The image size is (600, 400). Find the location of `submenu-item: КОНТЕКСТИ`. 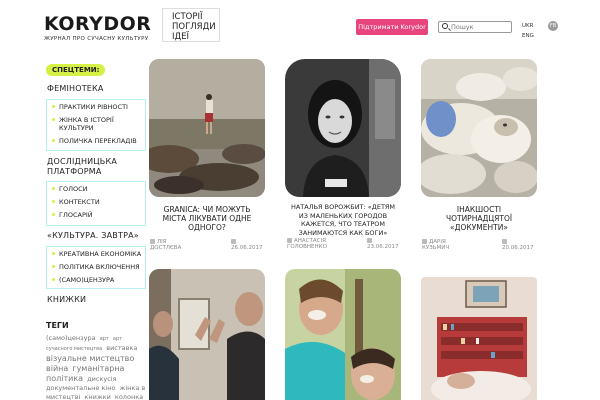

submenu-item: КОНТЕКСТИ is located at coordinates (96, 202).